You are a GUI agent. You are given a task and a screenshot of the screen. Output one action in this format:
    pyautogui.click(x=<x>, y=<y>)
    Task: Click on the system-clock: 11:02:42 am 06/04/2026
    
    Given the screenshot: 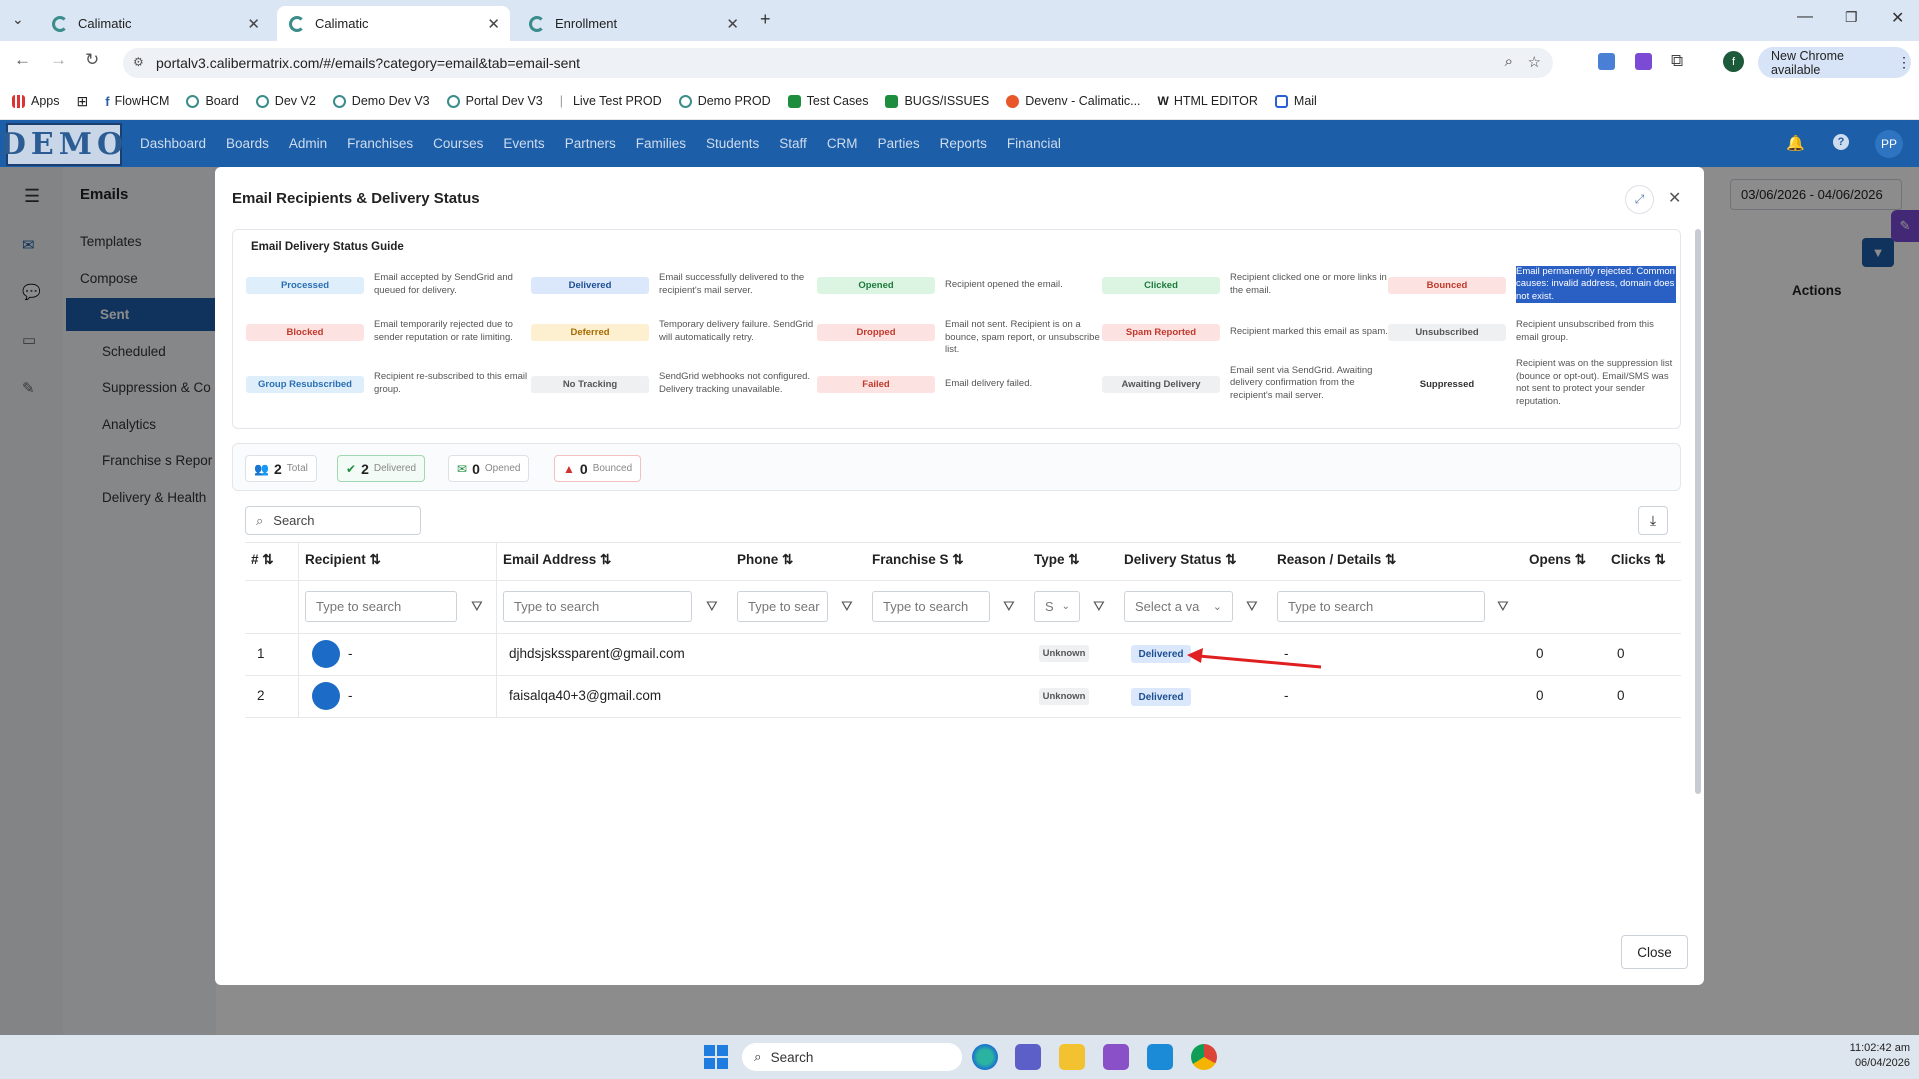 What is the action you would take?
    pyautogui.click(x=1870, y=1056)
    